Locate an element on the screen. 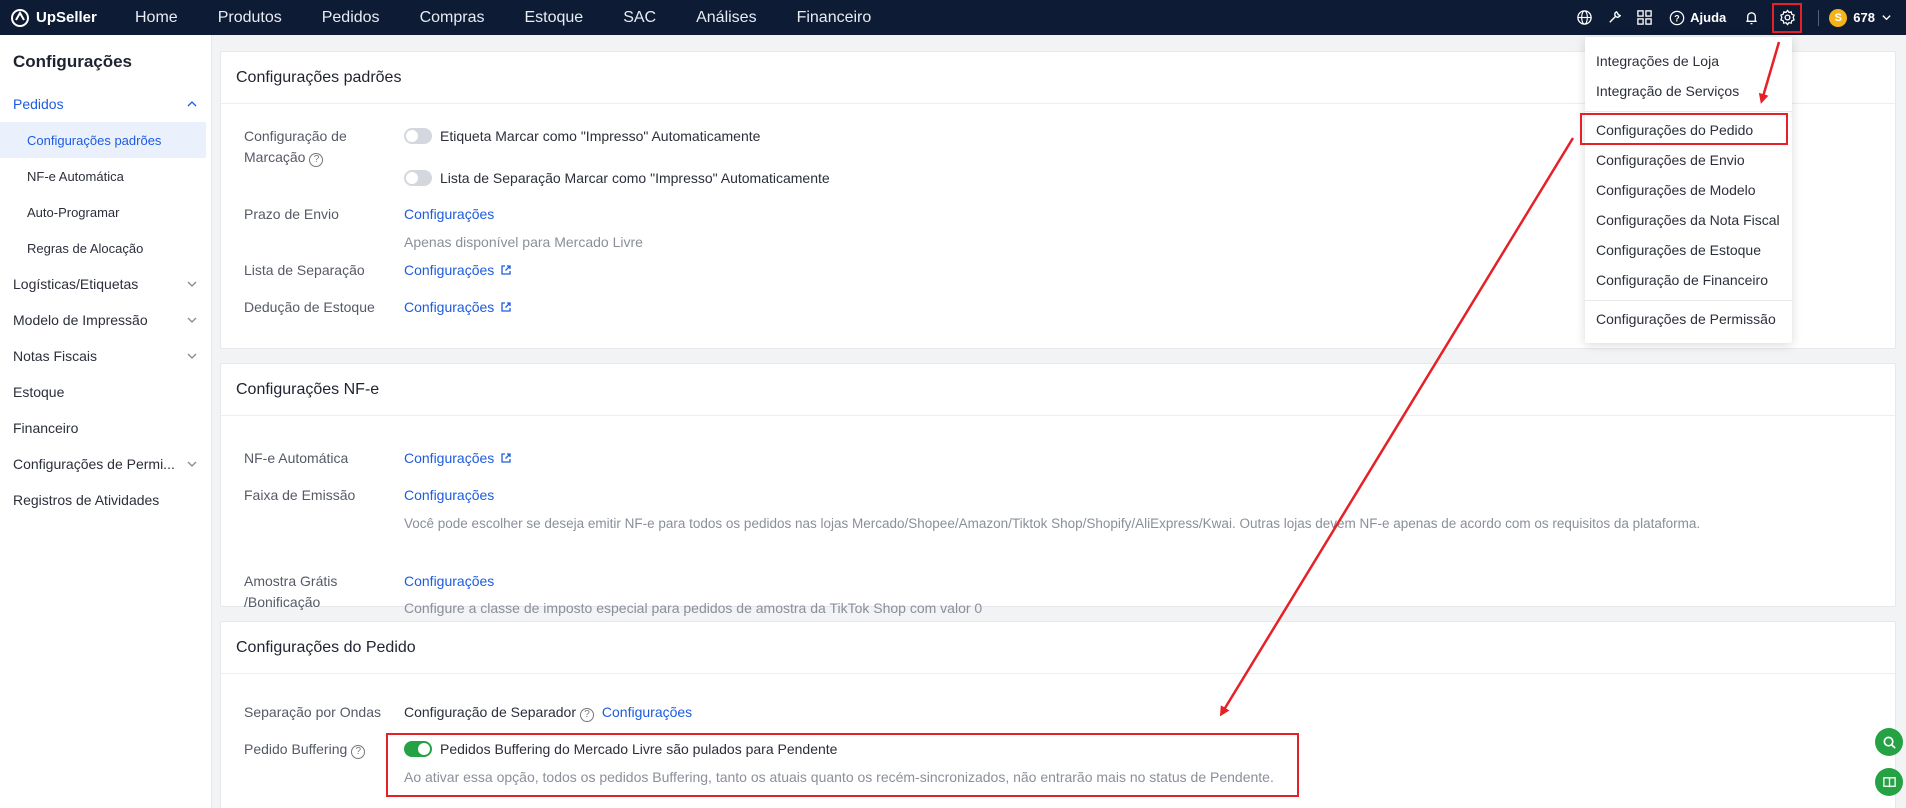 The image size is (1906, 808). sidebar-group-label: Notas Fiscais is located at coordinates (55, 356).